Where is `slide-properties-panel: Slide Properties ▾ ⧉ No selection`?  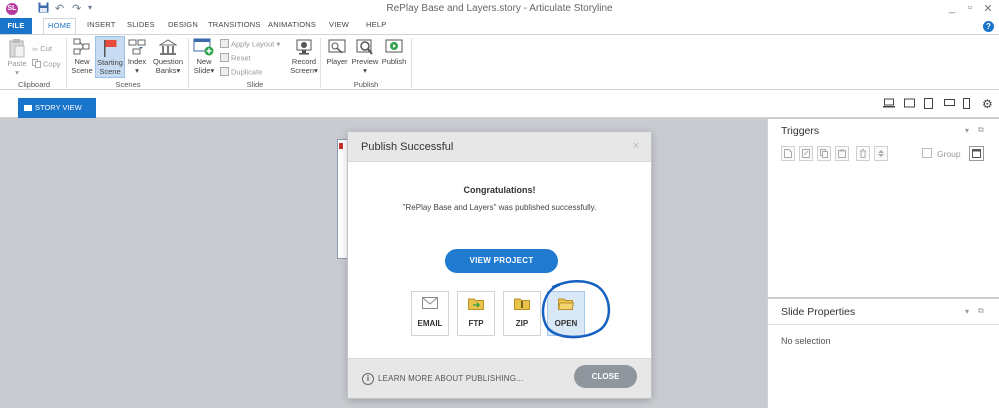
slide-properties-panel: Slide Properties ▾ ⧉ No selection is located at coordinates (883, 353).